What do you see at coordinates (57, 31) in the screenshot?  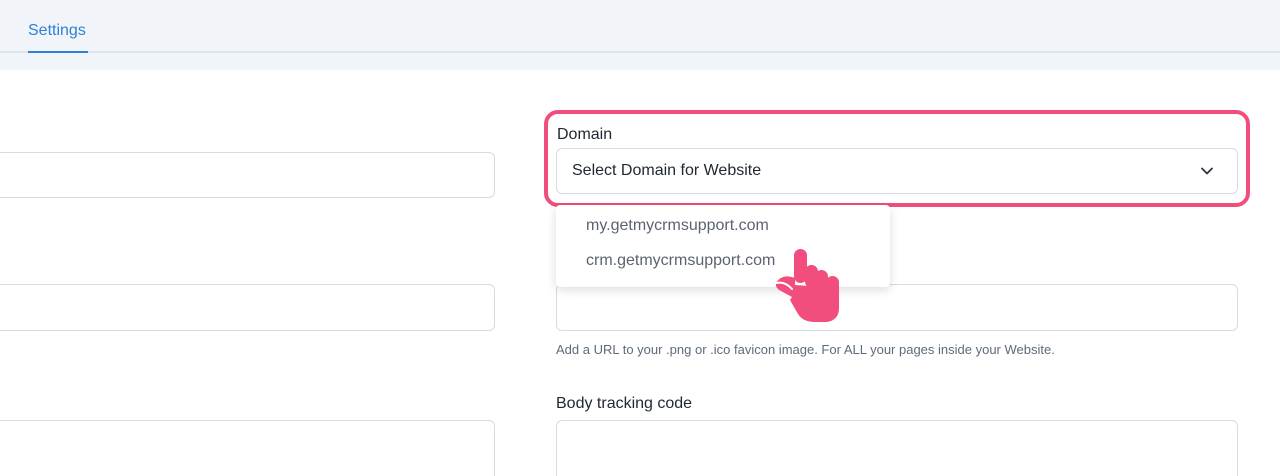 I see `tab-settings: Settings` at bounding box center [57, 31].